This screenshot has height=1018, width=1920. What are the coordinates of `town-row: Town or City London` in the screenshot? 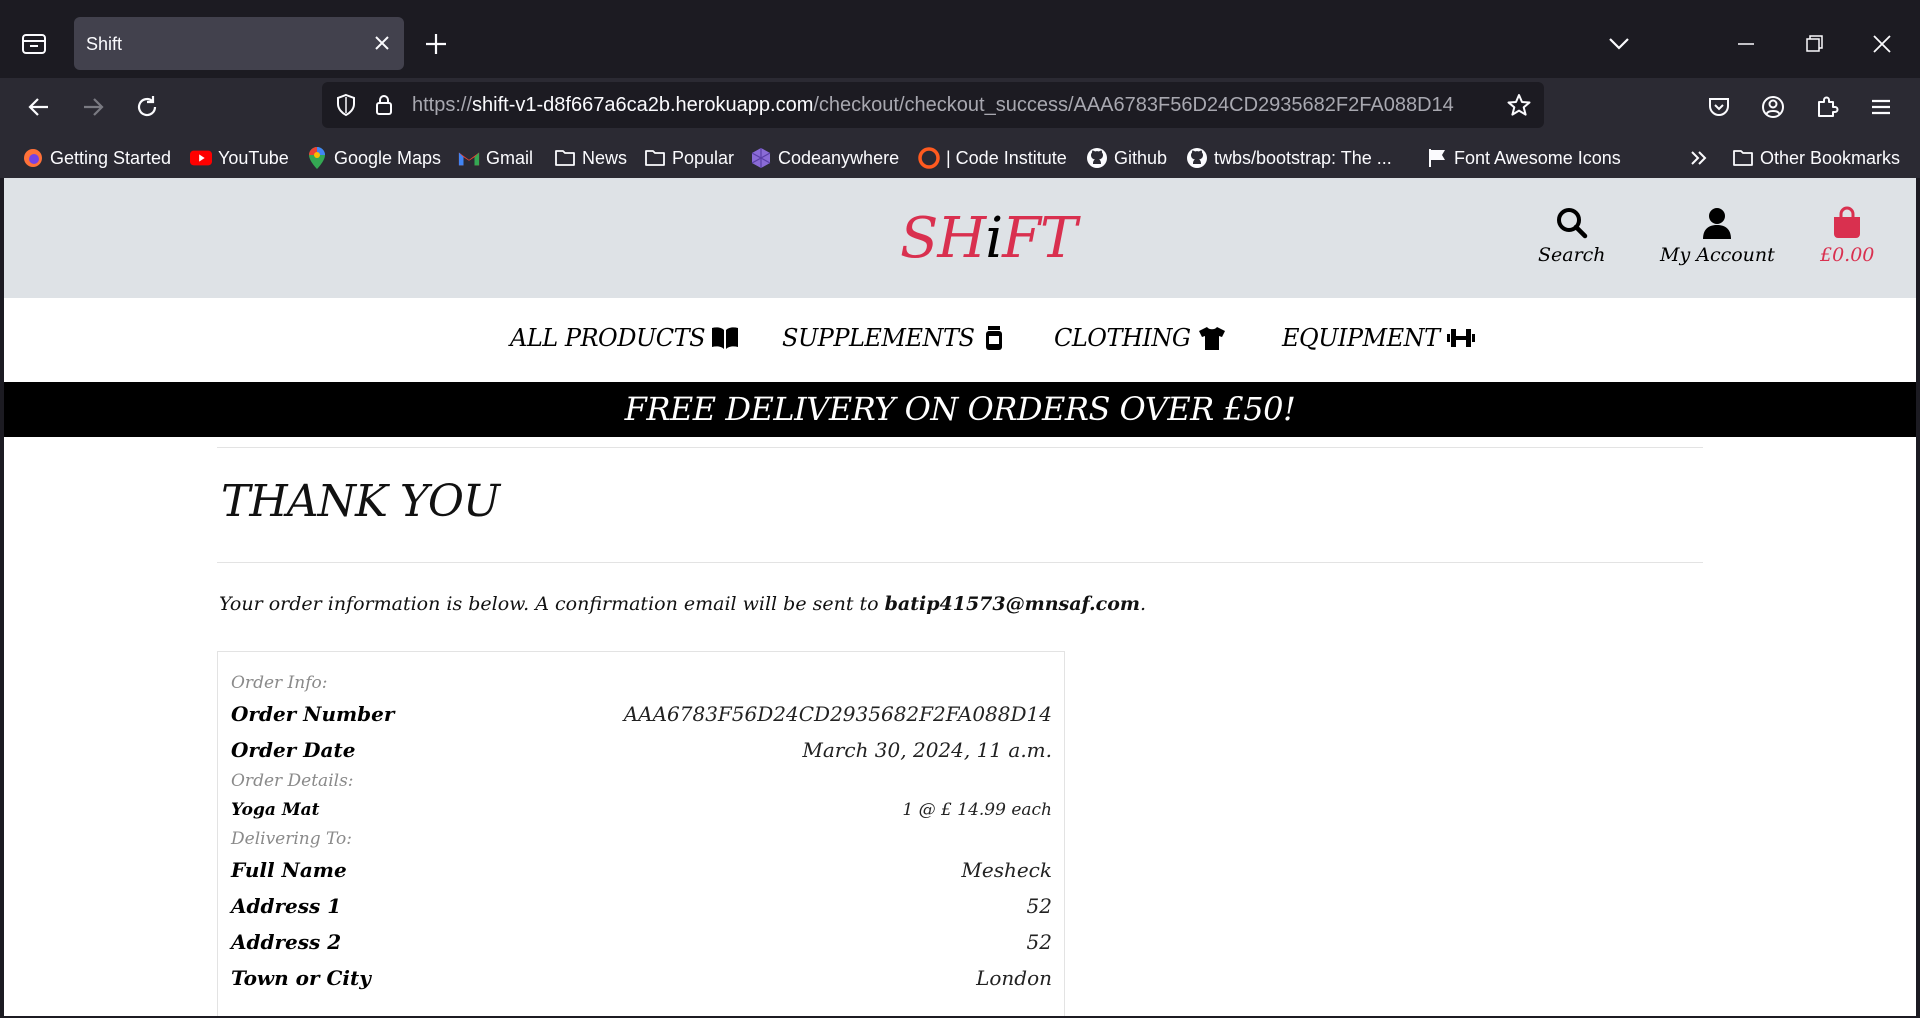 It's located at (641, 978).